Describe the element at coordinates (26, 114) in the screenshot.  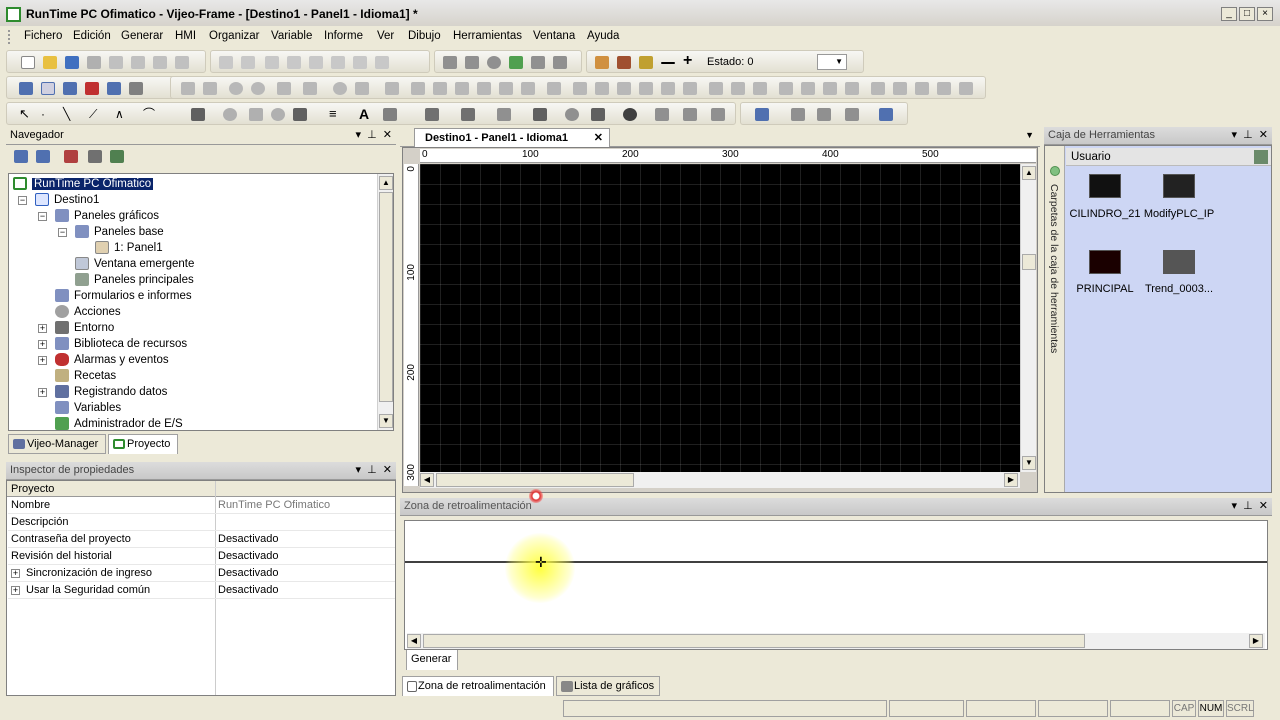
I see `select-arrow-icon: ↖` at that location.